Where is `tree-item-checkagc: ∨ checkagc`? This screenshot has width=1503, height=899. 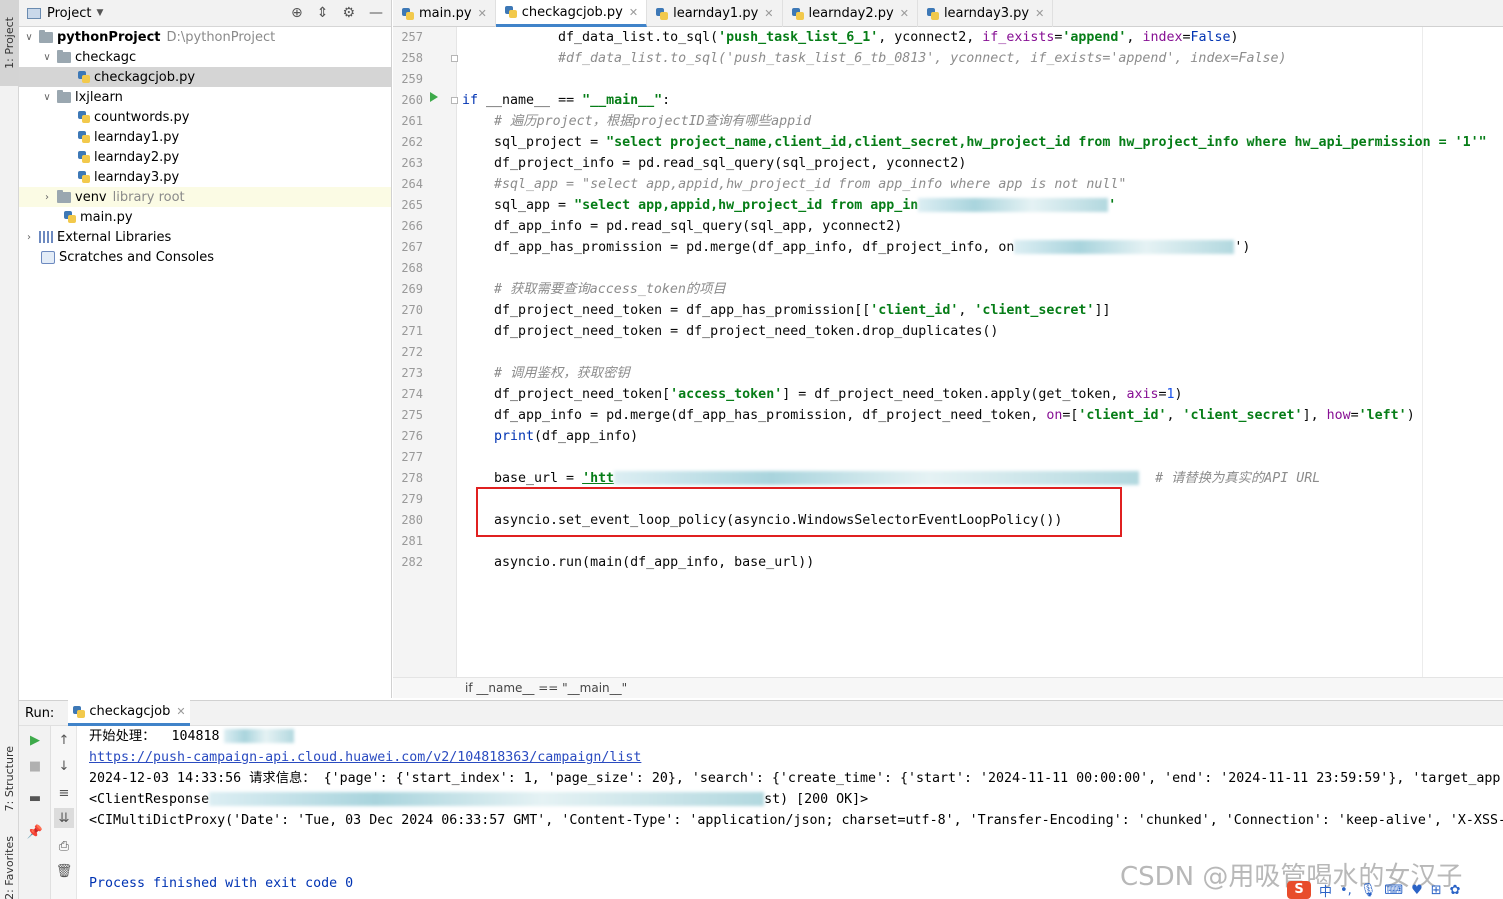
tree-item-checkagc: ∨ checkagc is located at coordinates (205, 57).